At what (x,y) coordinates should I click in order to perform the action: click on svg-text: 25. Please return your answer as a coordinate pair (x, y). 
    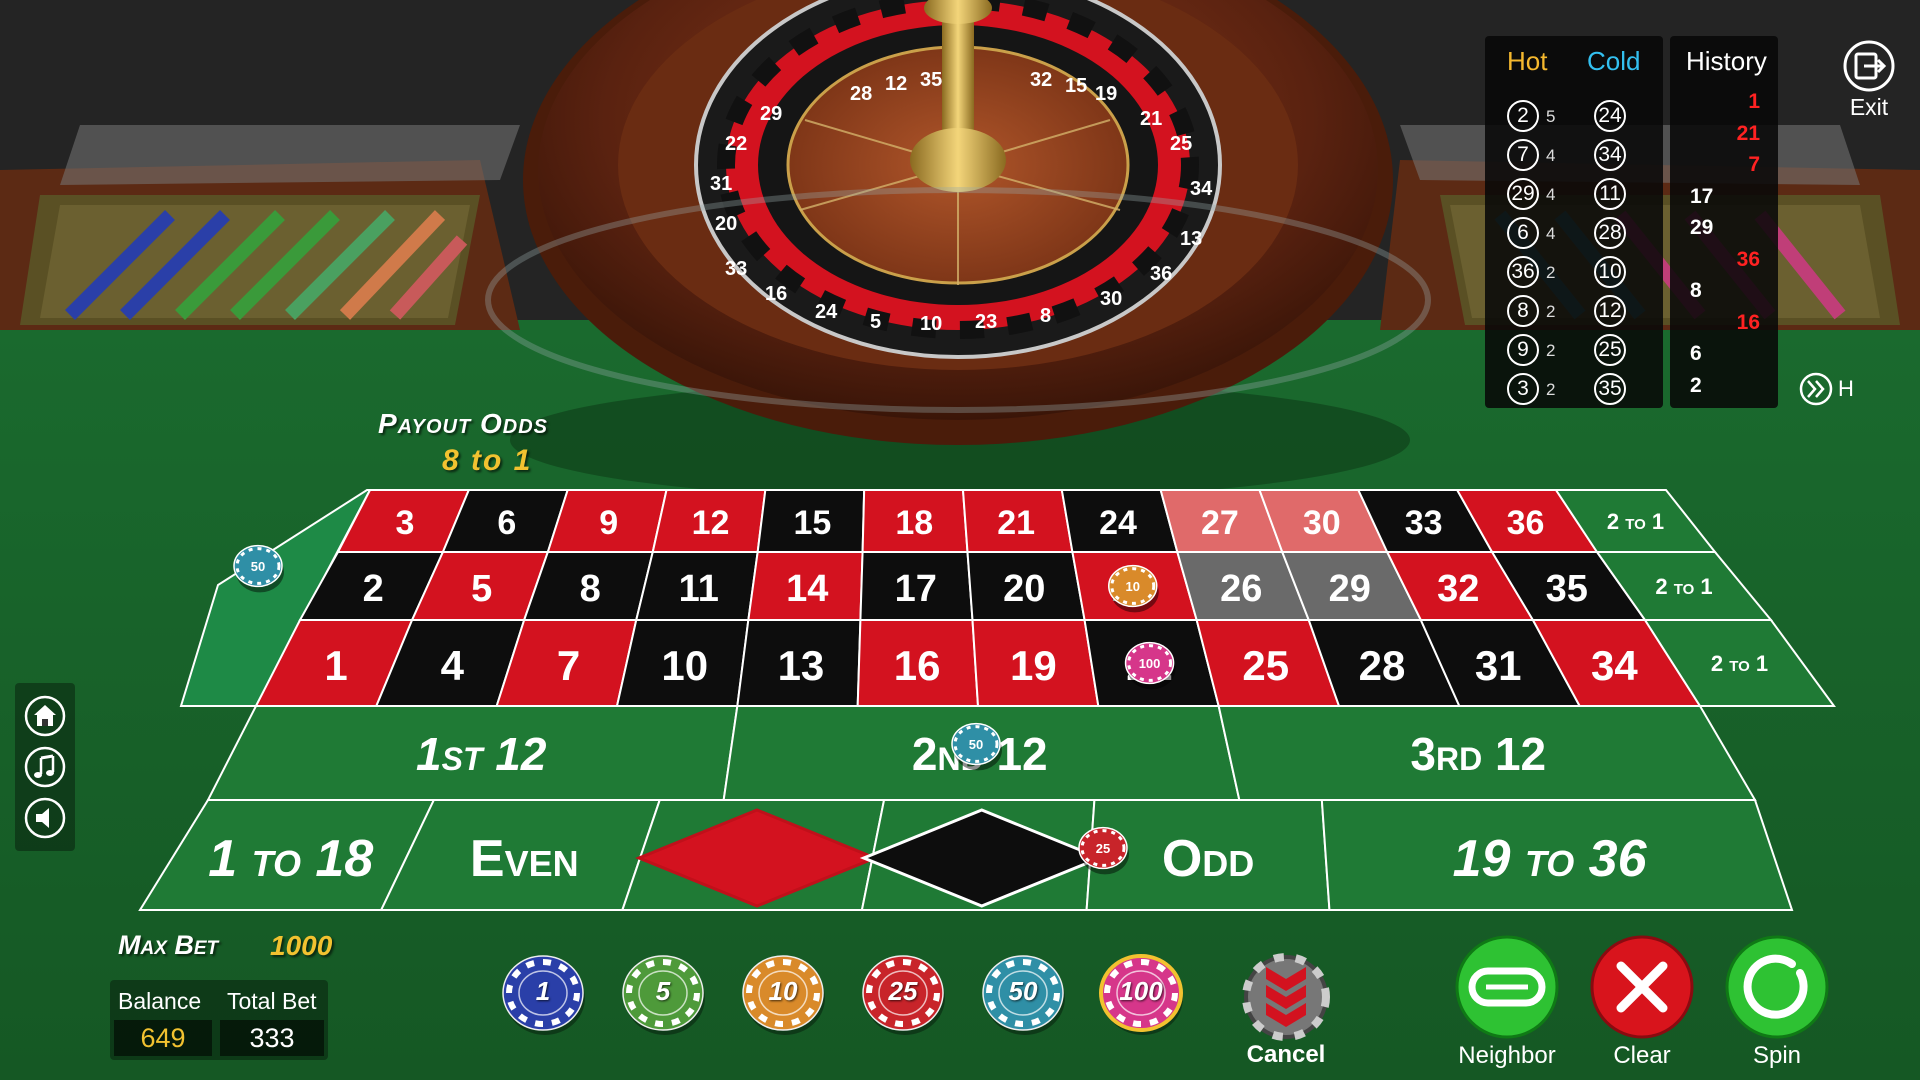
    Looking at the image, I should click on (1103, 848).